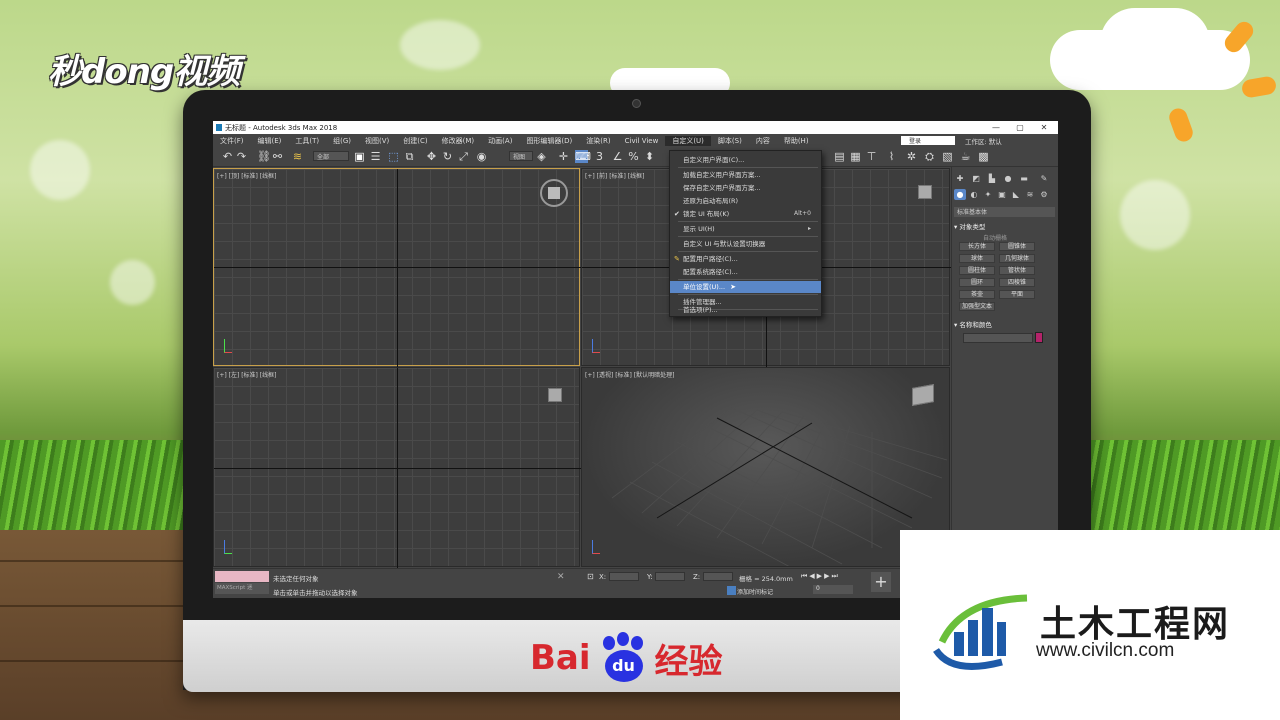  What do you see at coordinates (755, 591) in the screenshot?
I see `add-time-tag-button: 添加时间标记` at bounding box center [755, 591].